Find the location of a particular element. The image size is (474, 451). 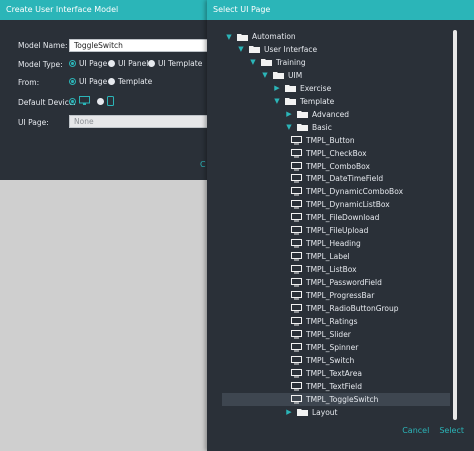

tree-page-item: TMPL_TextField is located at coordinates (326, 386).